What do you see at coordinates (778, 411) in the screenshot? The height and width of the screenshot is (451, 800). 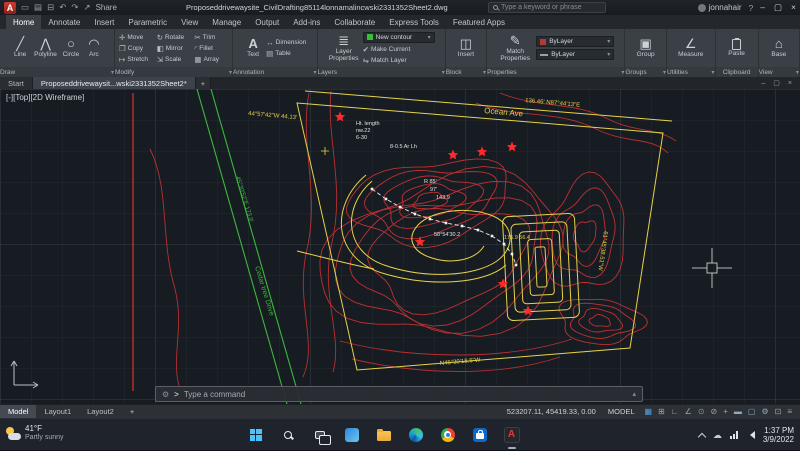 I see `clean-screen-icon: ⊡` at bounding box center [778, 411].